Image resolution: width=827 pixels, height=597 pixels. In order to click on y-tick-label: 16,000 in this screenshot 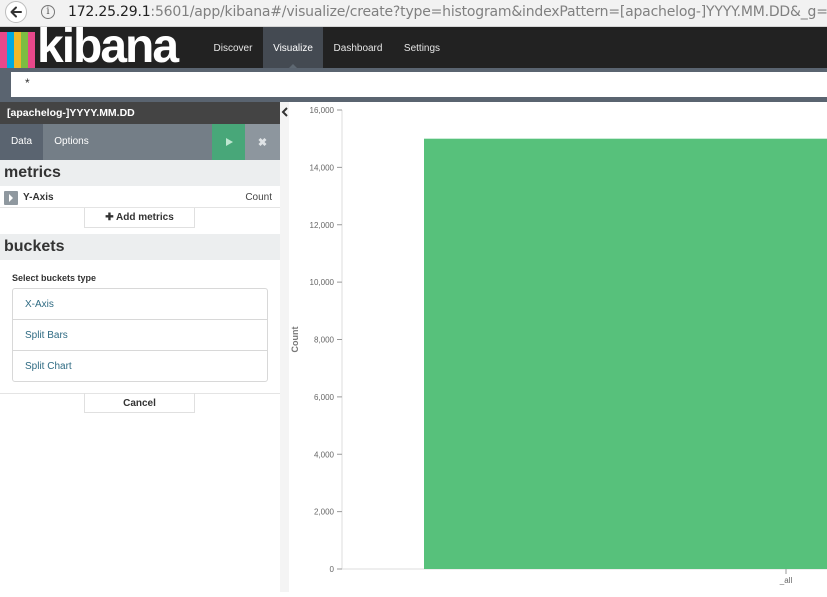, I will do `click(322, 110)`.